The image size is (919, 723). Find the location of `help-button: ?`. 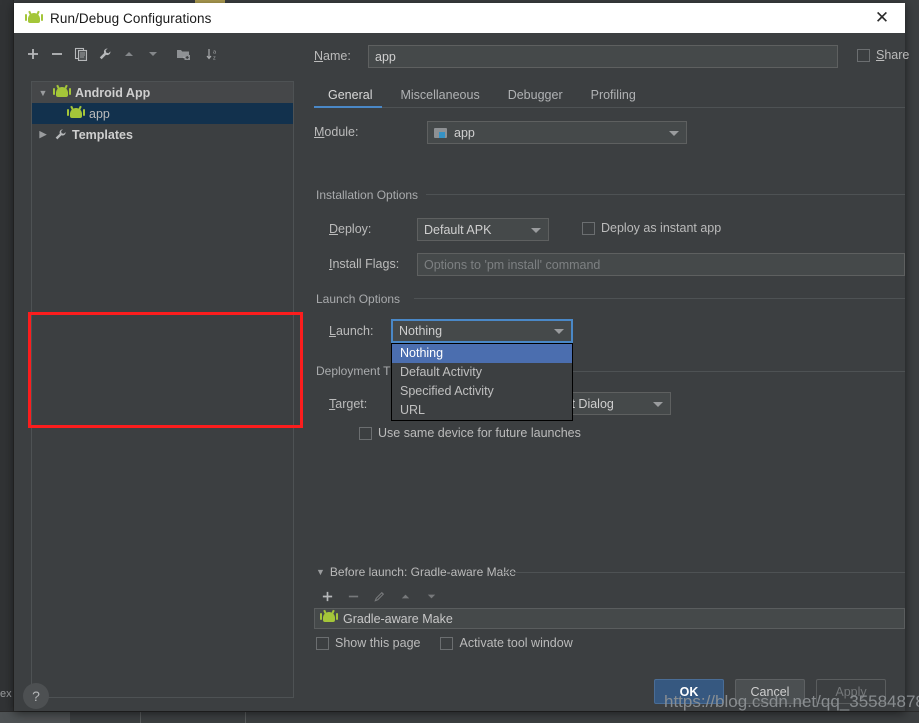

help-button: ? is located at coordinates (36, 696).